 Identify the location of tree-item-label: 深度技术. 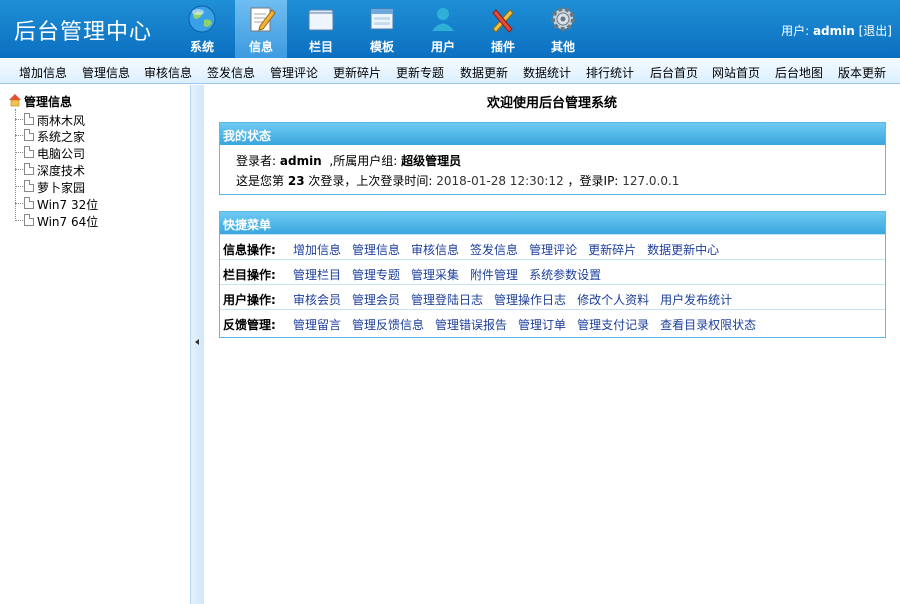
(61, 171).